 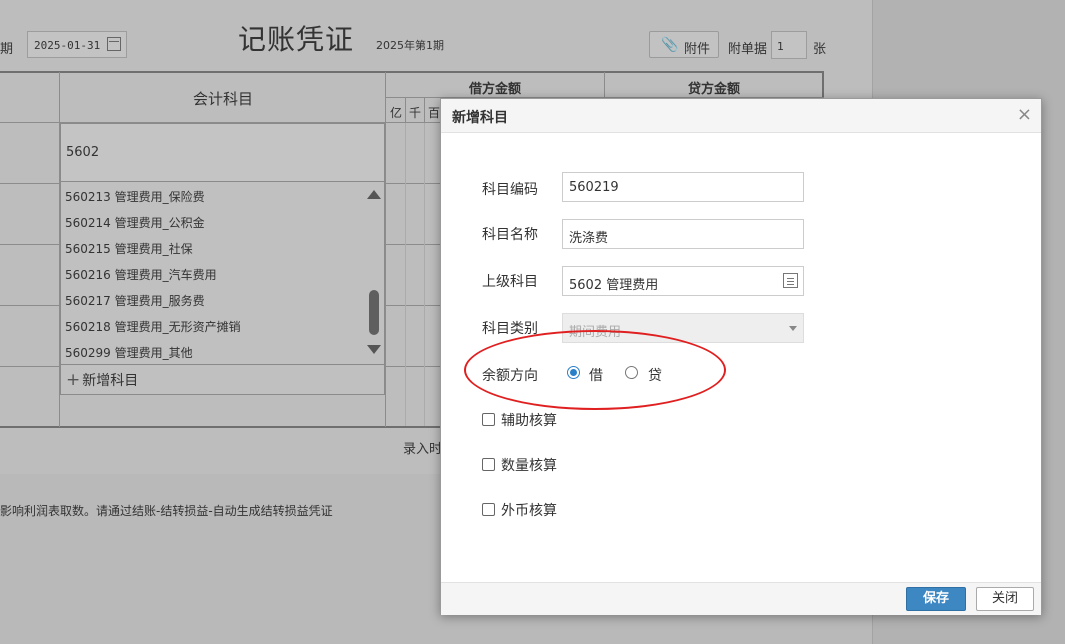 I want to click on dropdown-item: 560213 管理费用_保险费, so click(x=135, y=196).